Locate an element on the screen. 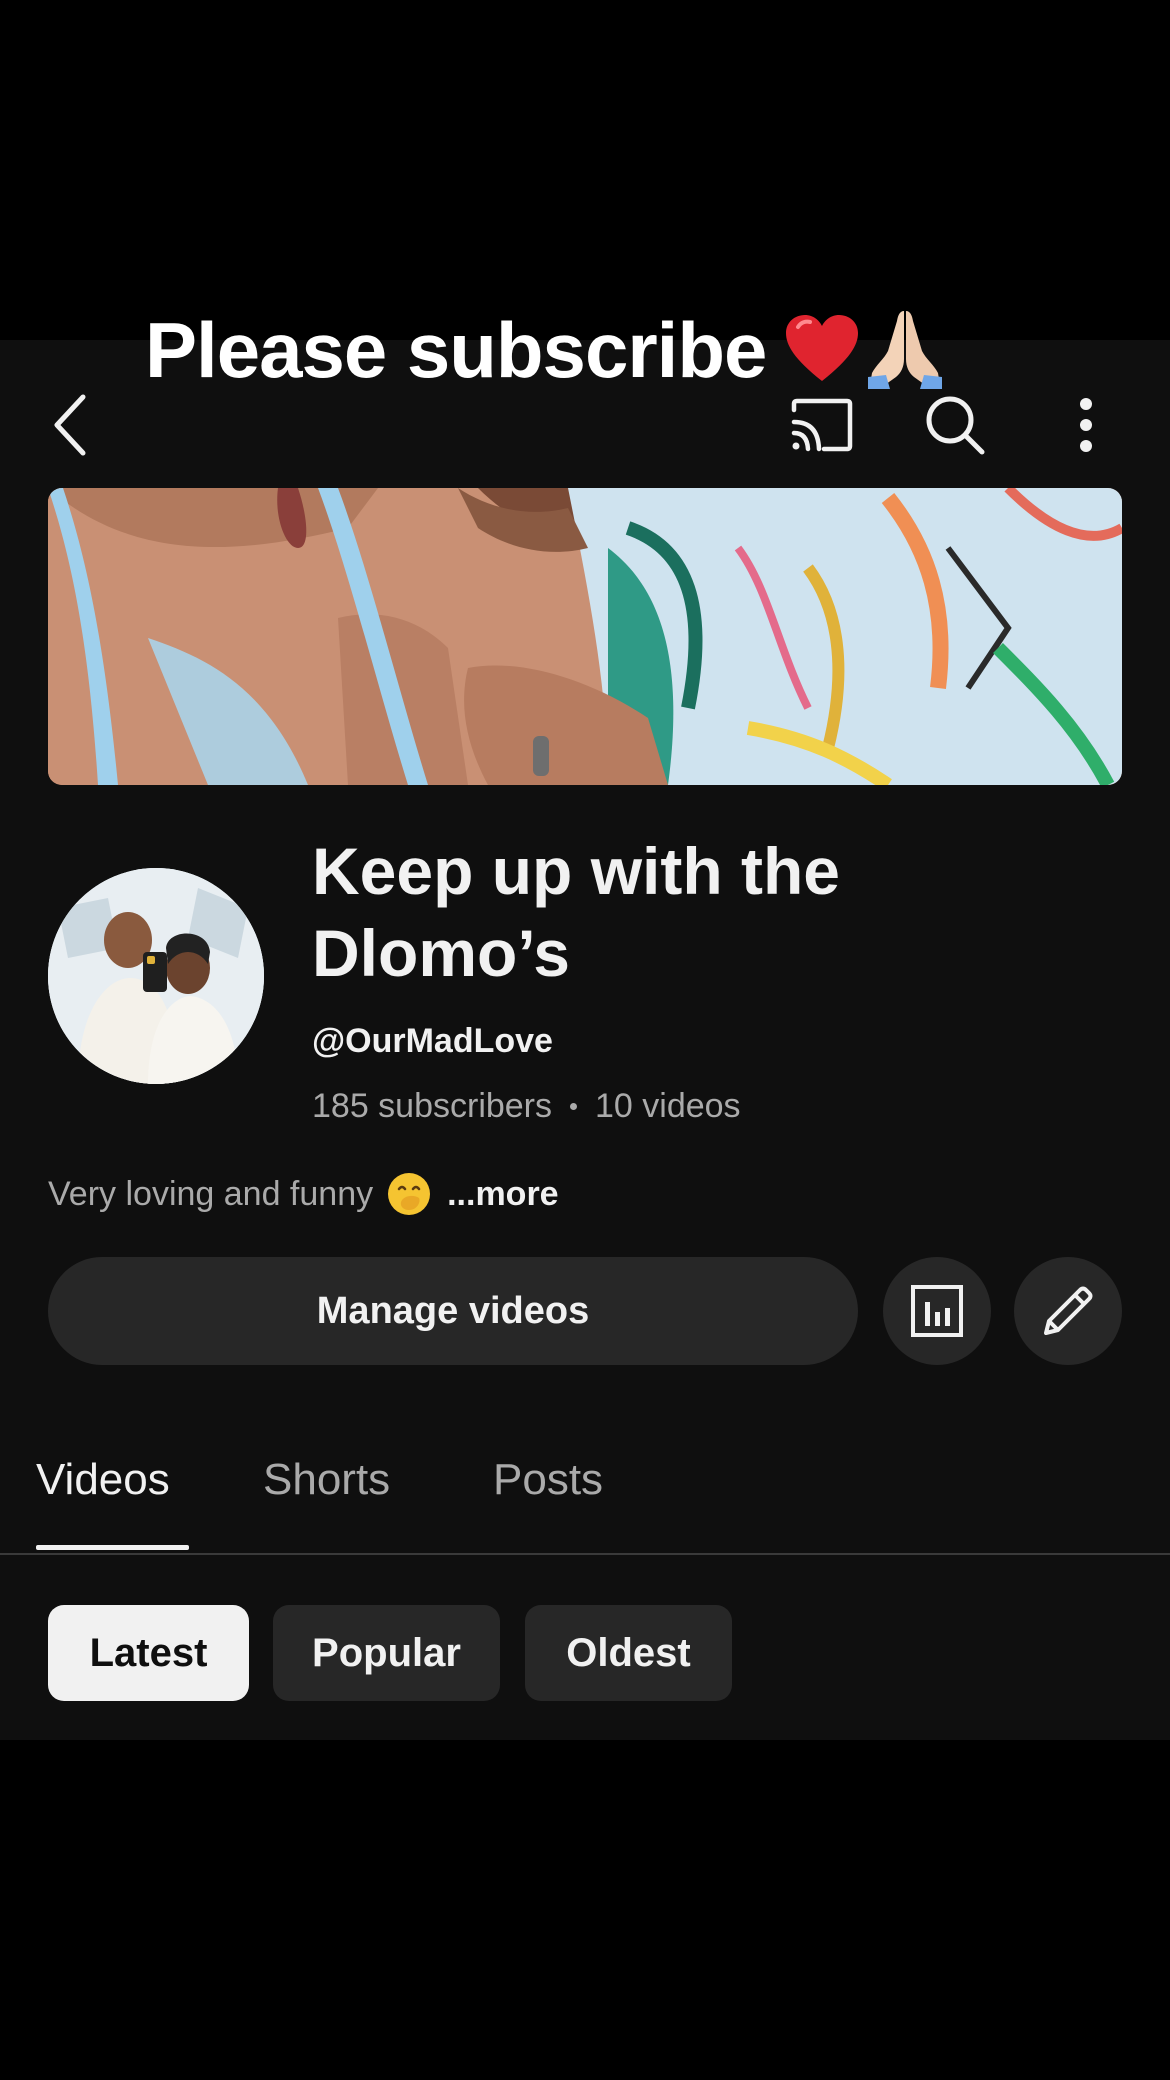 This screenshot has width=1170, height=2080. more-link: ...more is located at coordinates (502, 1194).